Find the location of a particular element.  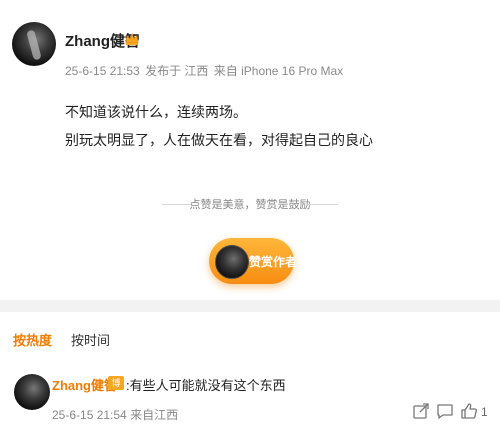

post-device: 来自 iPhone 16 Pro Max is located at coordinates (278, 71).